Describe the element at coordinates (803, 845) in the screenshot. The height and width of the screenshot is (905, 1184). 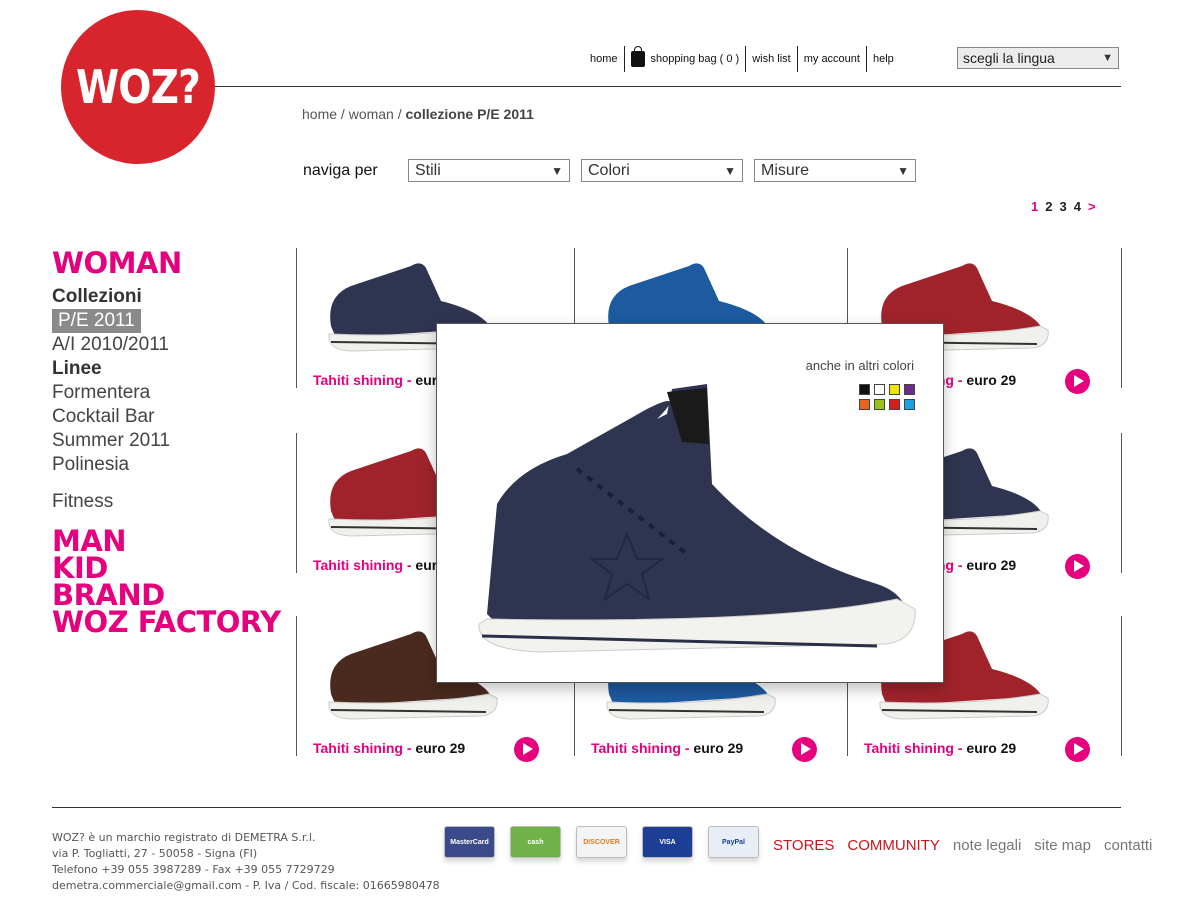
I see `footer-stores-link: STORES` at that location.